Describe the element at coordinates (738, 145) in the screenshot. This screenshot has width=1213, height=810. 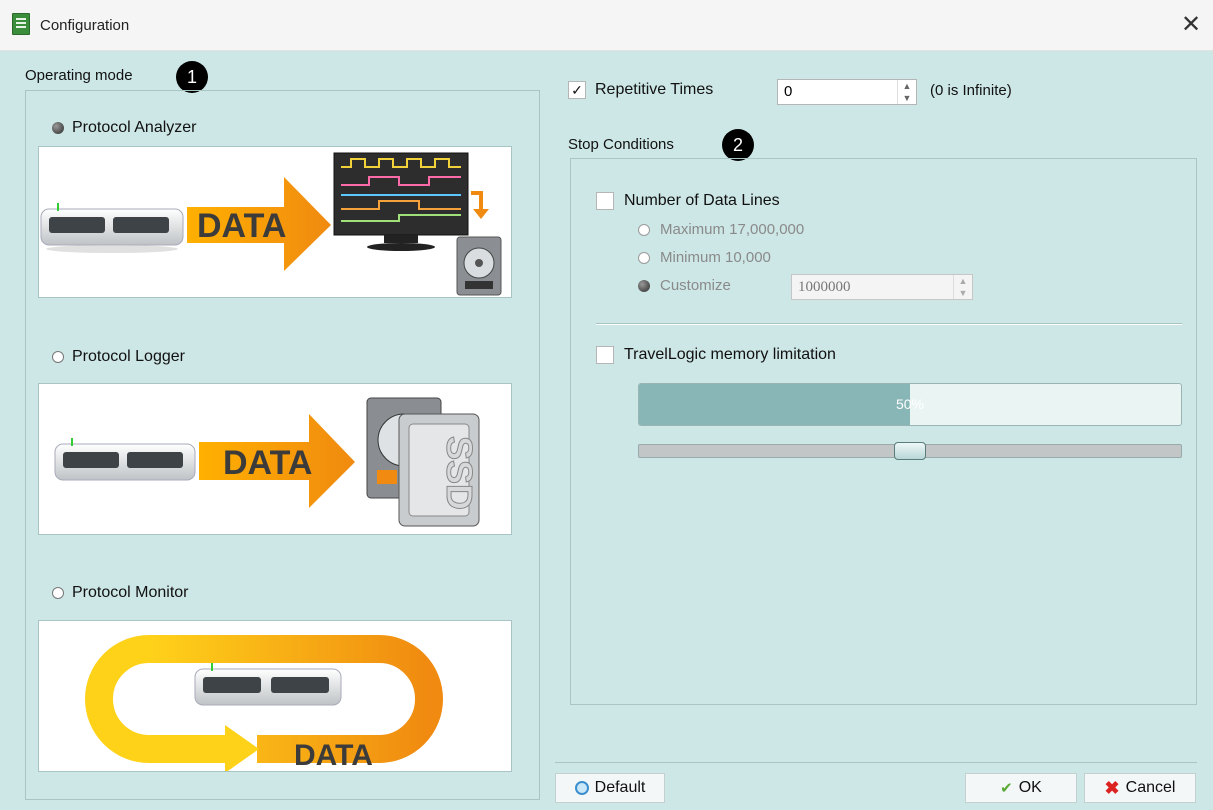
I see `callout-badge-2: 2` at that location.